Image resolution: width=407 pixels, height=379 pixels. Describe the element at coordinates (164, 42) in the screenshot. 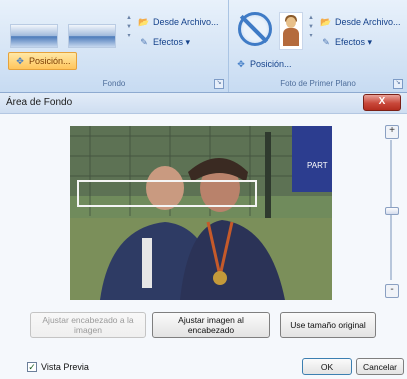

I see `efectos-button: ✎ Efectos ▾` at that location.